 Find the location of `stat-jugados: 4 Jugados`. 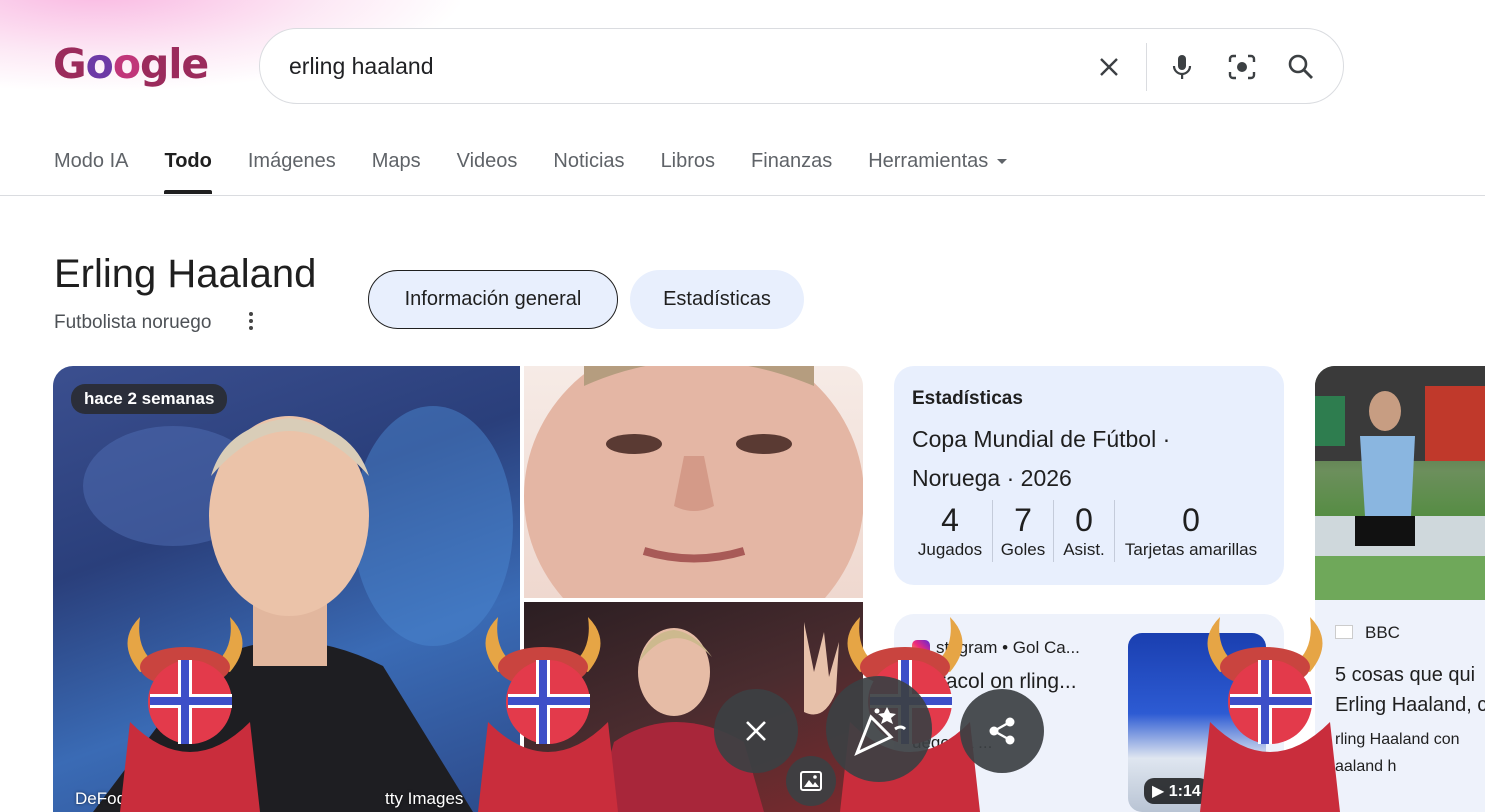

stat-jugados: 4 Jugados is located at coordinates (950, 531).